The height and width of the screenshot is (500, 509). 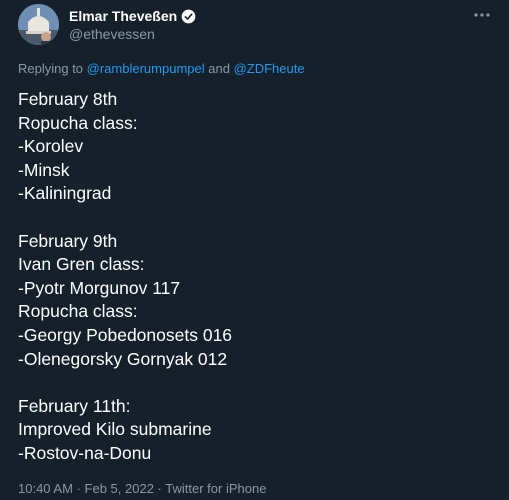 What do you see at coordinates (219, 68) in the screenshot?
I see `replying-connector: and` at bounding box center [219, 68].